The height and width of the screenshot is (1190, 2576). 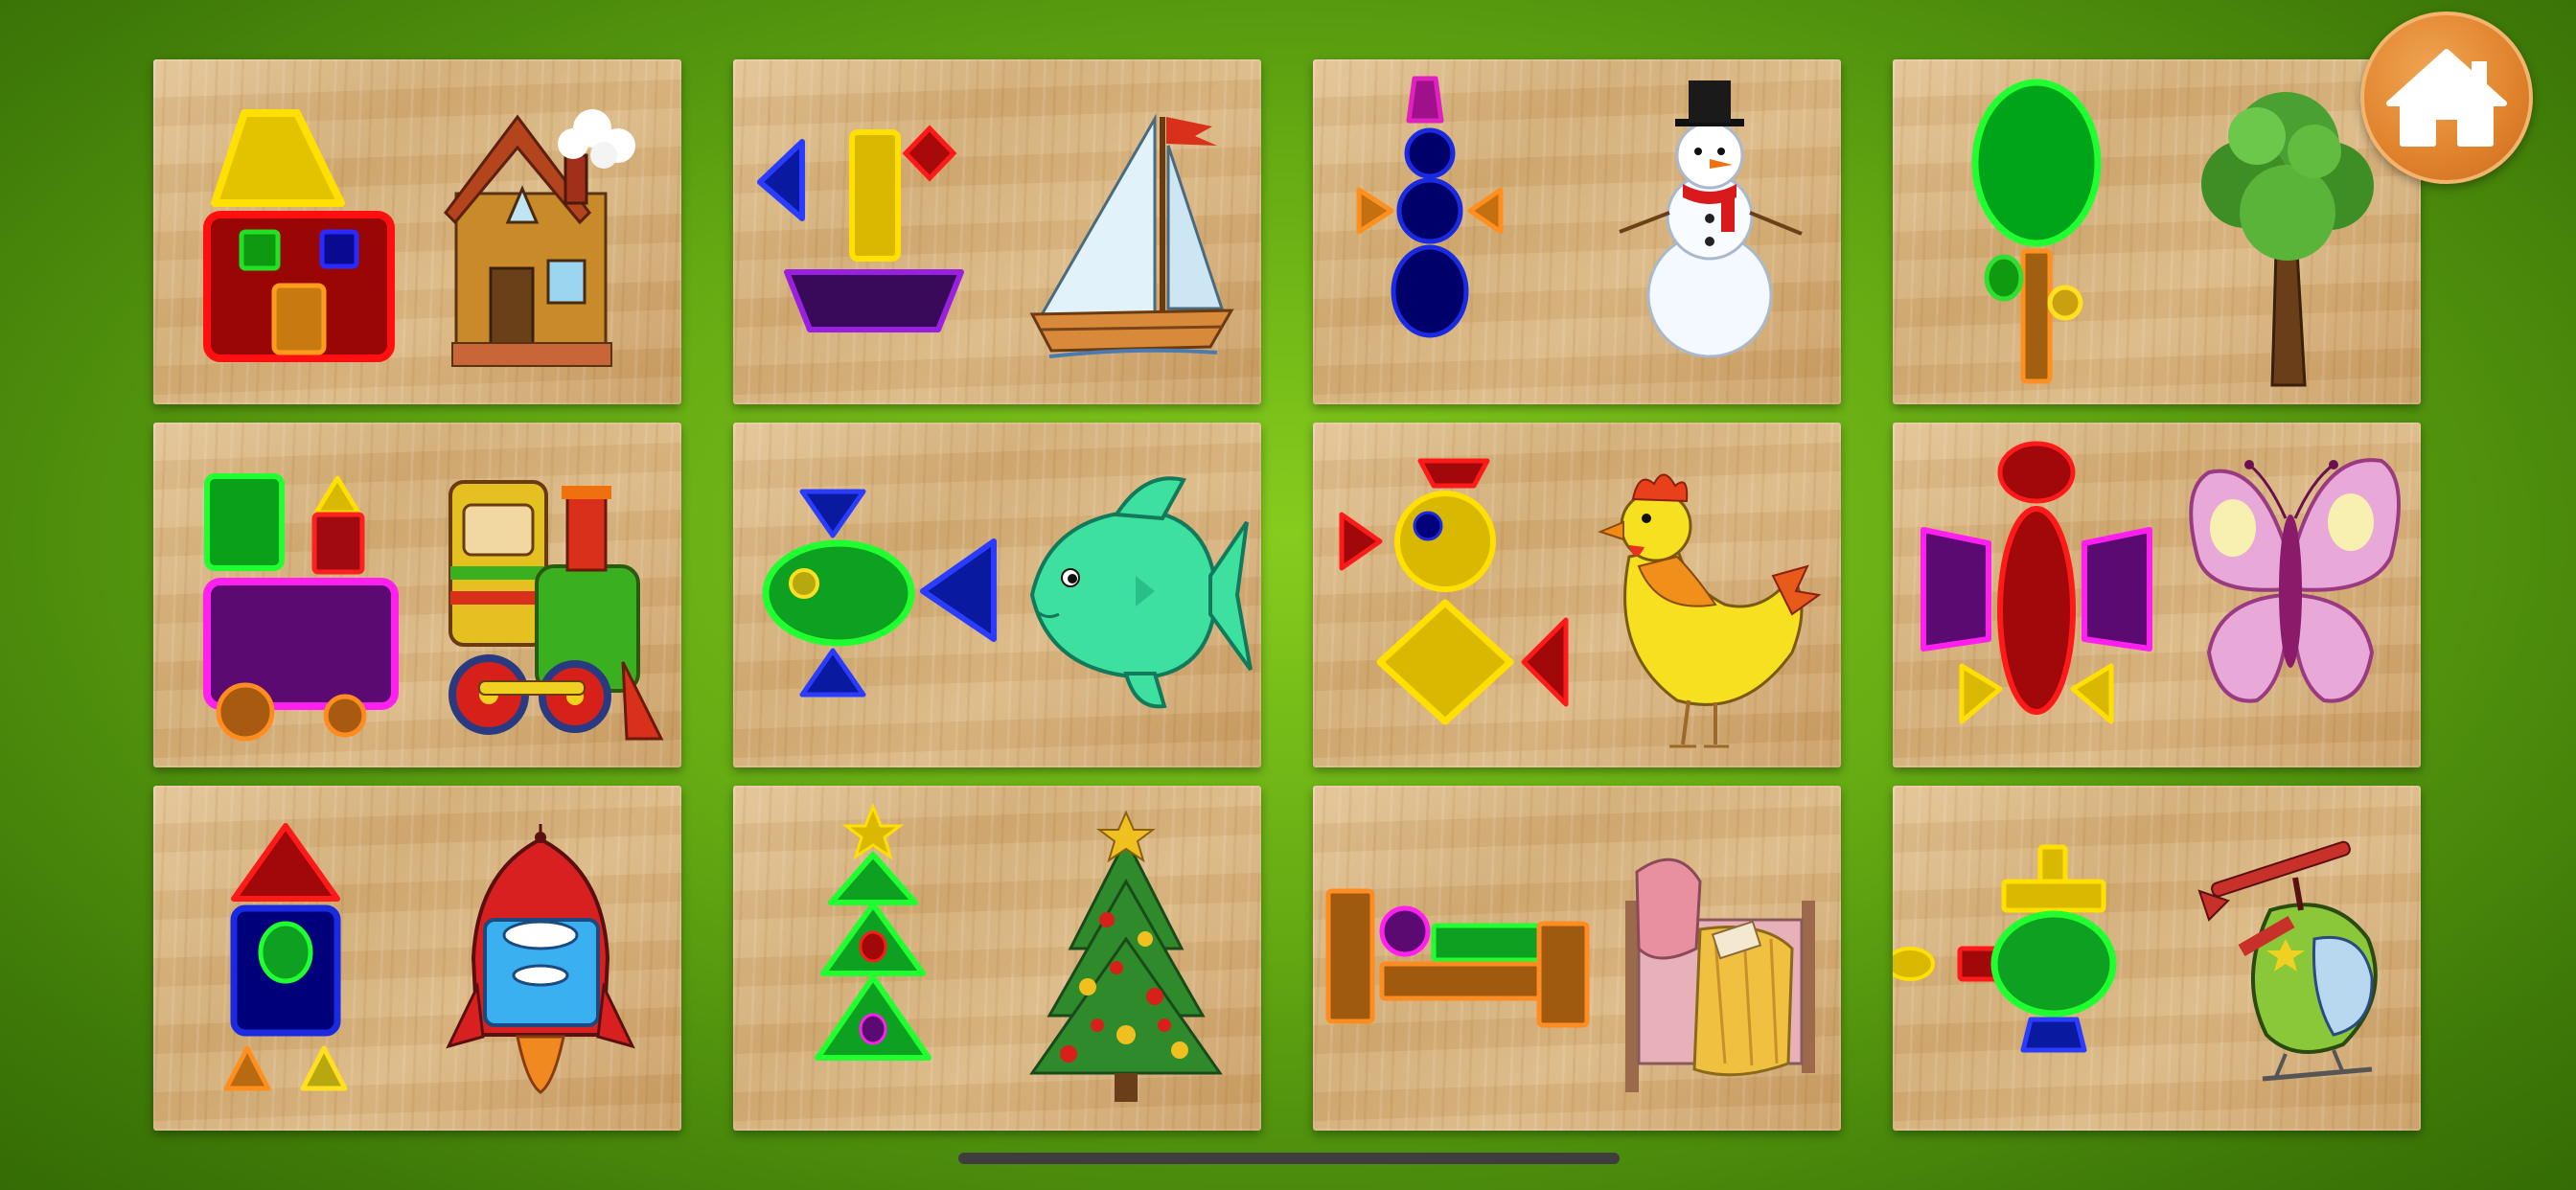 What do you see at coordinates (1019, 952) in the screenshot?
I see `christmas-tree-icon` at bounding box center [1019, 952].